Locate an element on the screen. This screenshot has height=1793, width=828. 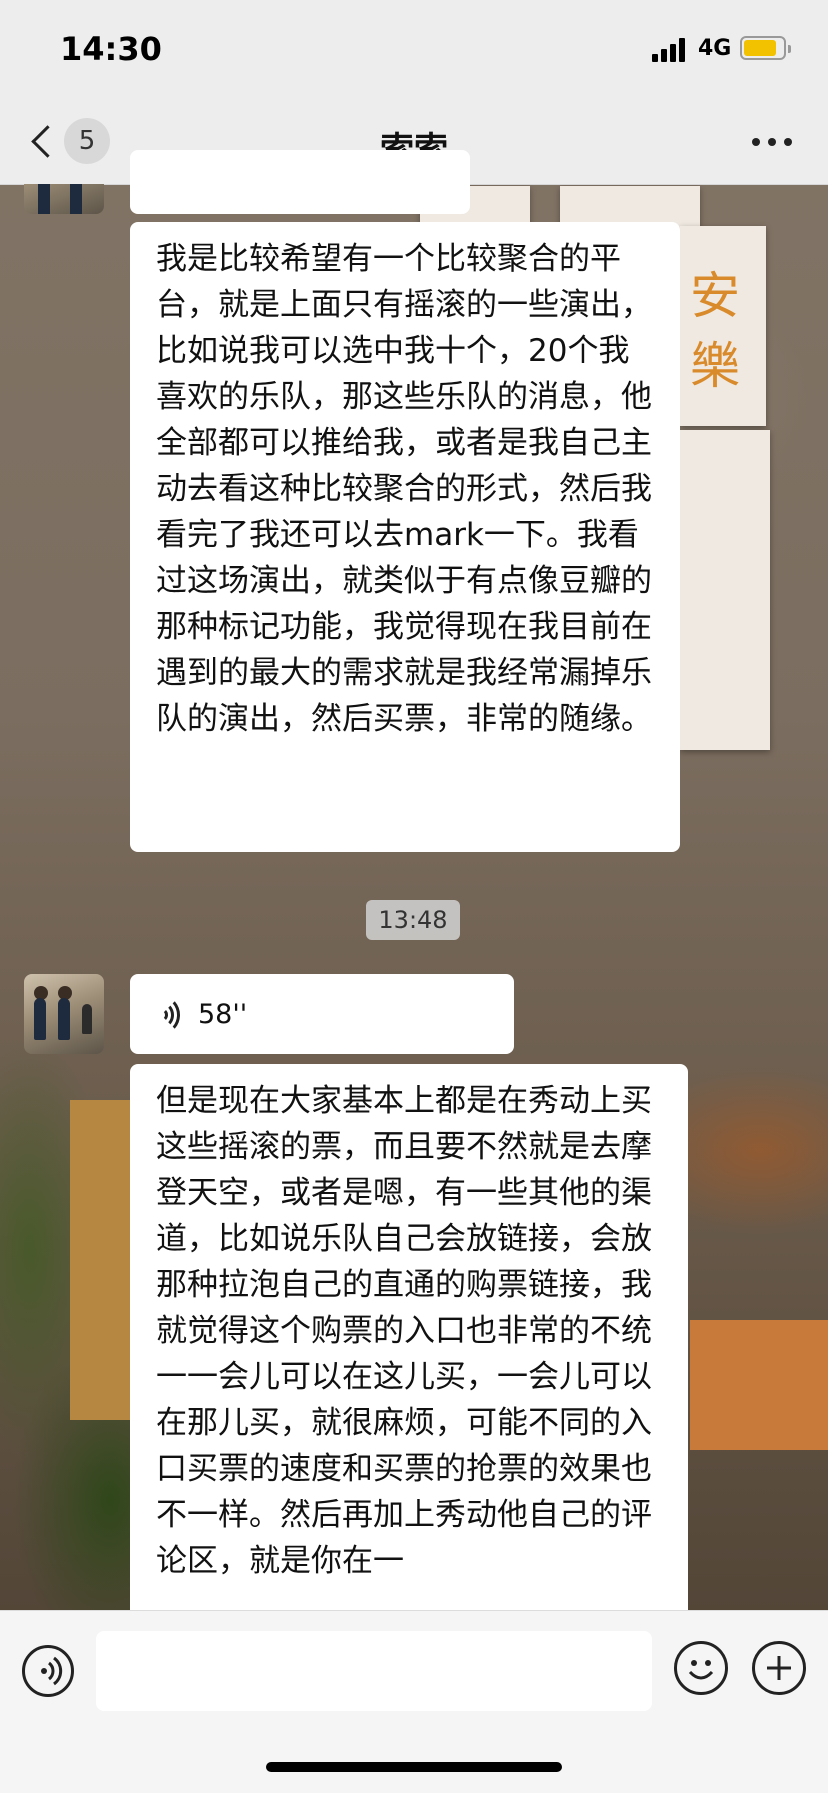
voice-wave-icon is located at coordinates (170, 1015).